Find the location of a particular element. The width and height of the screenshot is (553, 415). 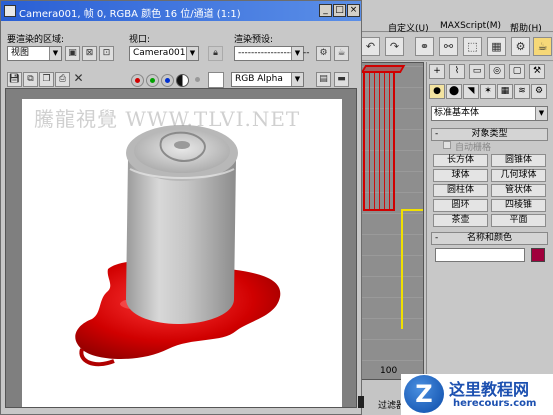

maximize-button: □ is located at coordinates (339, 10).